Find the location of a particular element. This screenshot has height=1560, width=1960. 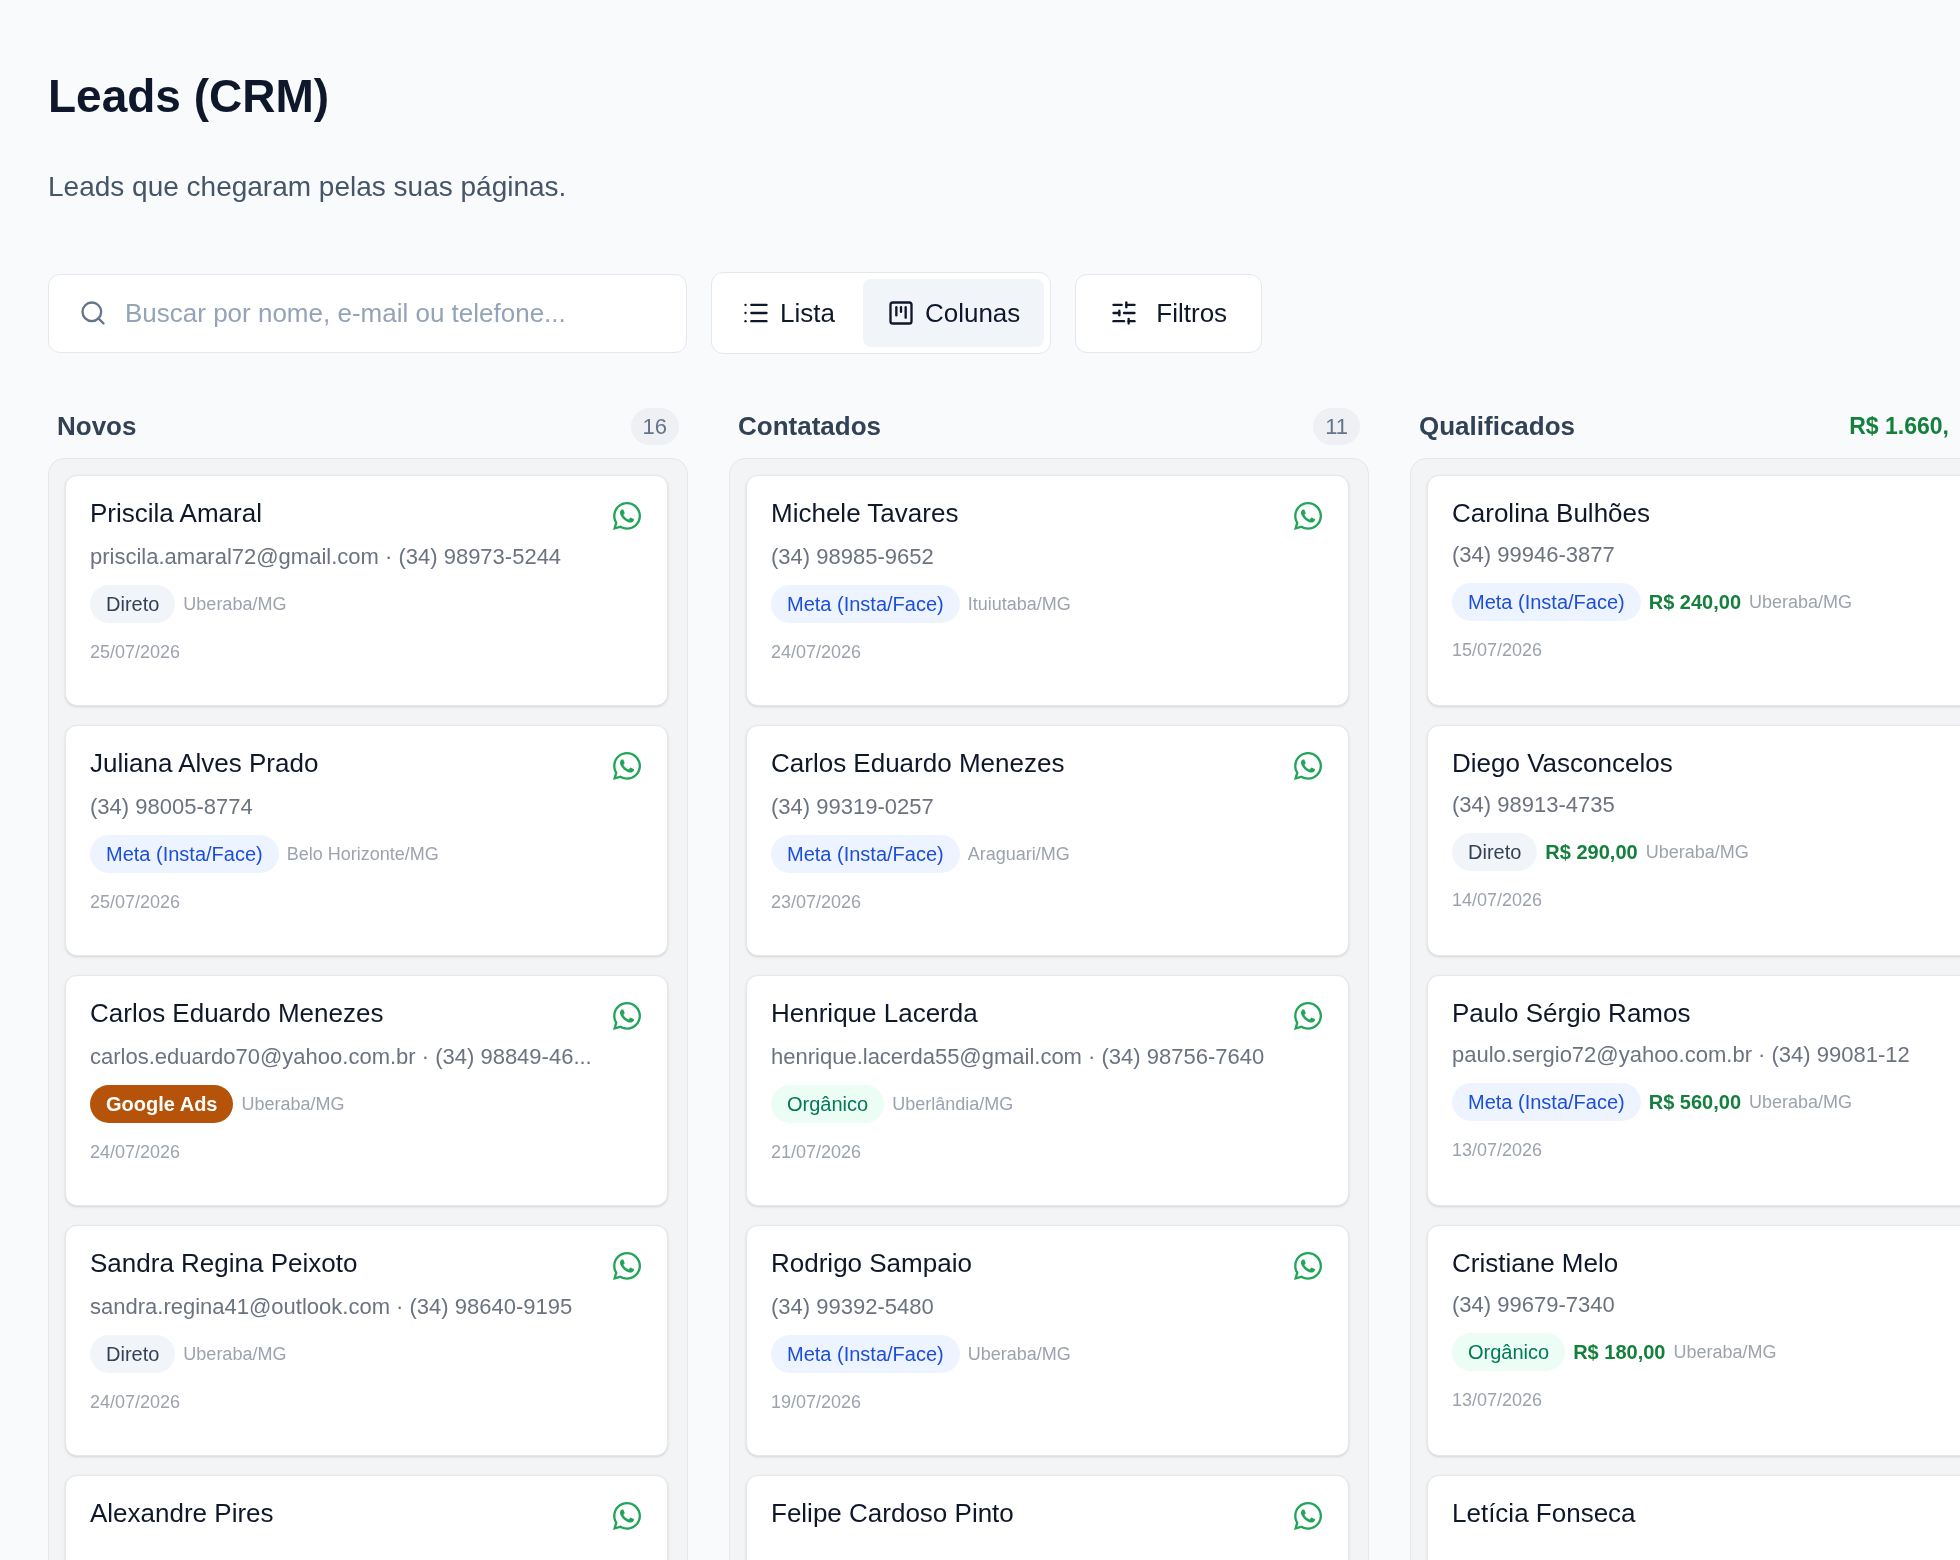

lead-card: Rodrigo Sampaio (34) 99392-5480 Meta (Insta/Face) Uberaba/MG 19/07/2026 is located at coordinates (1047, 1340).